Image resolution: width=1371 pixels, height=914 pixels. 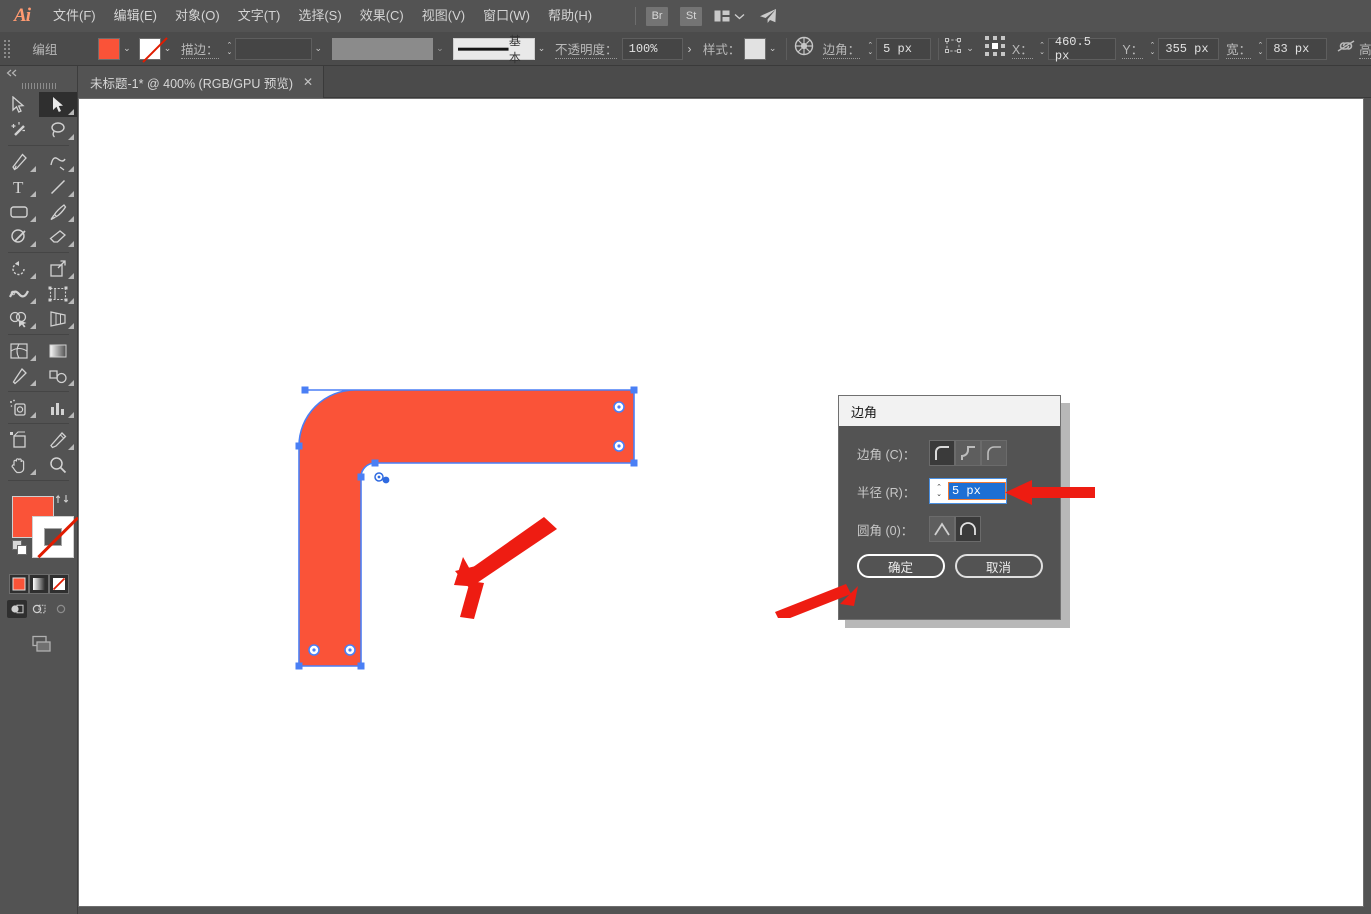 What do you see at coordinates (506, 16) in the screenshot?
I see `menu-window: 窗口(W)` at bounding box center [506, 16].